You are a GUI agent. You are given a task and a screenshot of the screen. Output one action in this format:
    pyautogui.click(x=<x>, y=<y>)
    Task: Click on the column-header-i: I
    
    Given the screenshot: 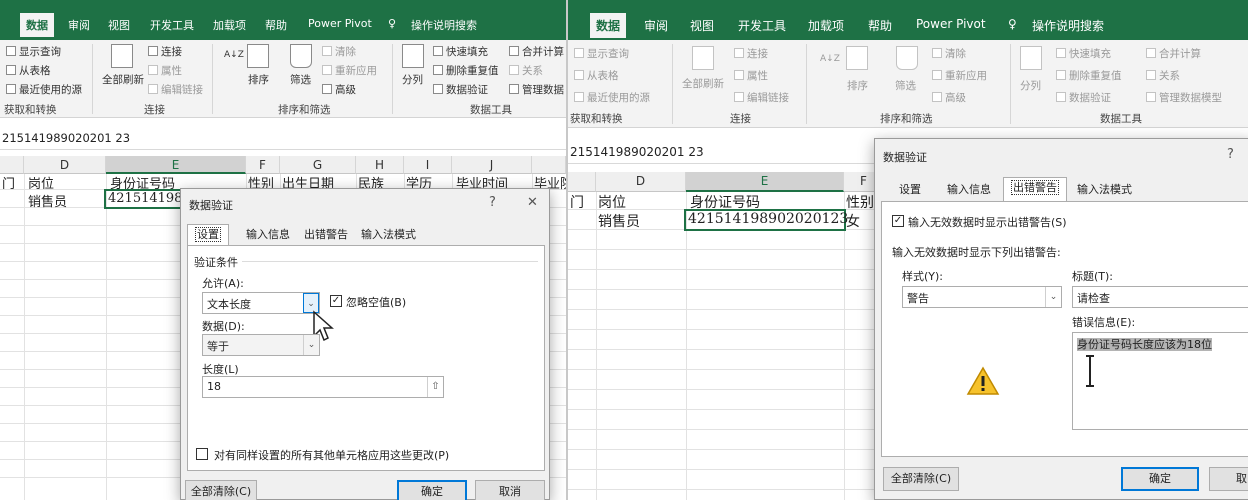 What is the action you would take?
    pyautogui.click(x=428, y=165)
    